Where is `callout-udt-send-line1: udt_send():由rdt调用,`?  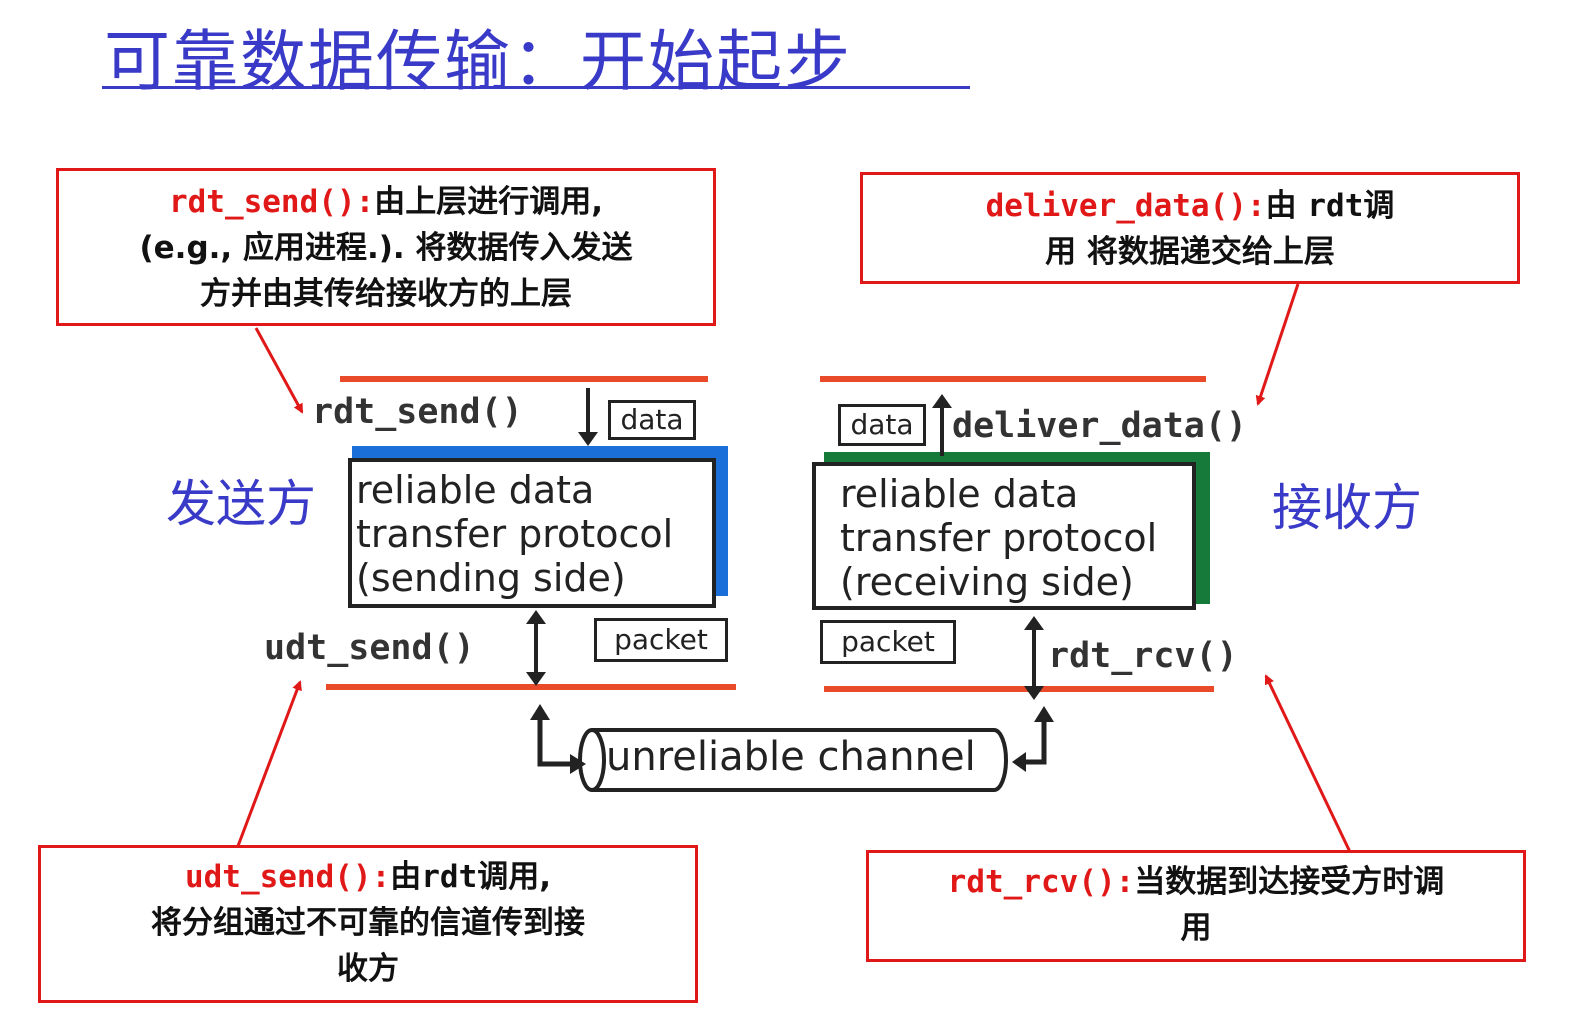
callout-udt-send-line1: udt_send():由rdt调用, is located at coordinates (368, 877).